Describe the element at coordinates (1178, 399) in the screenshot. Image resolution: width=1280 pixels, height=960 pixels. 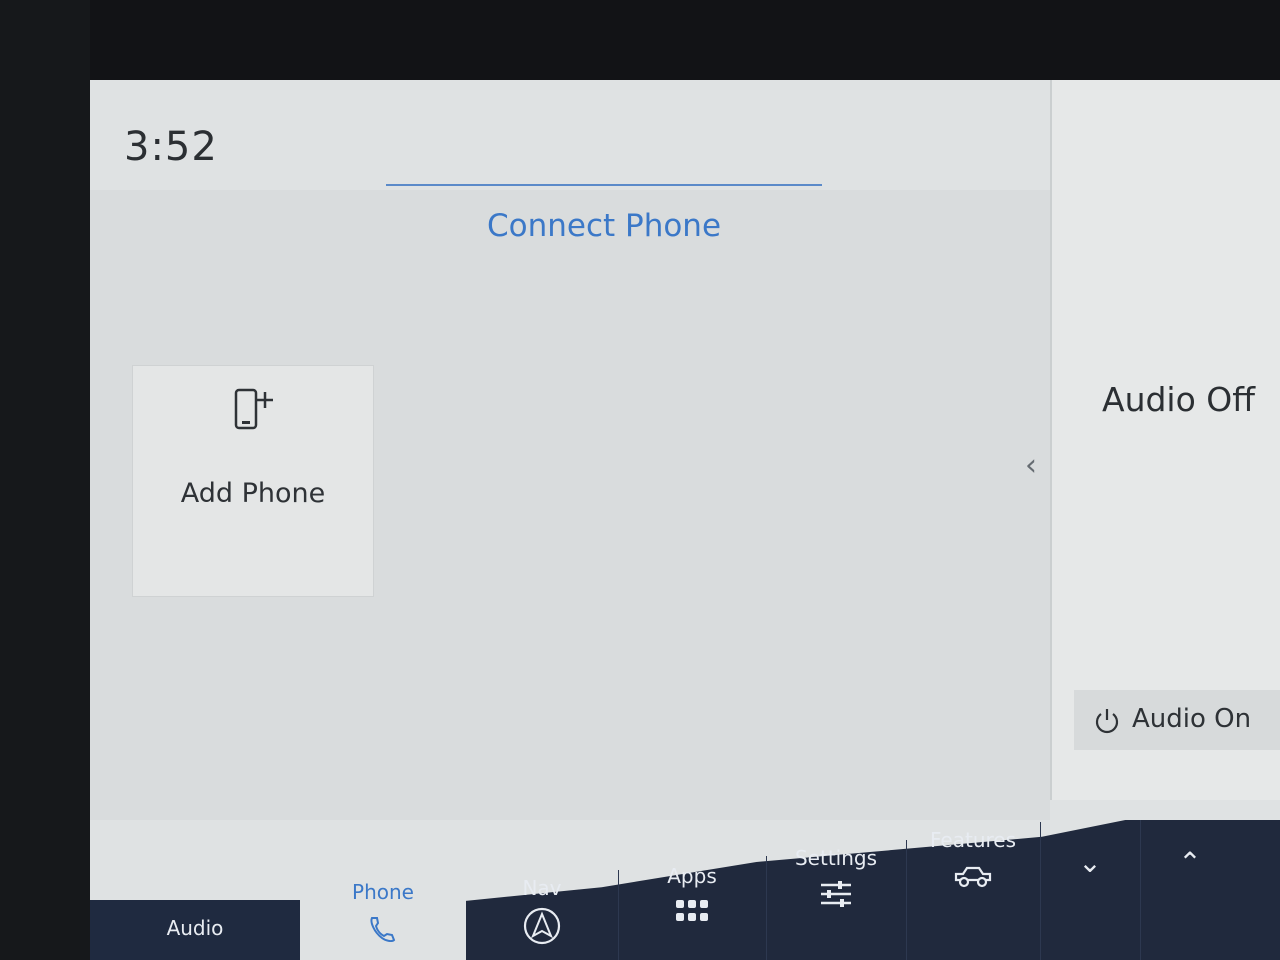
I see `audio-status: Audio Off` at that location.